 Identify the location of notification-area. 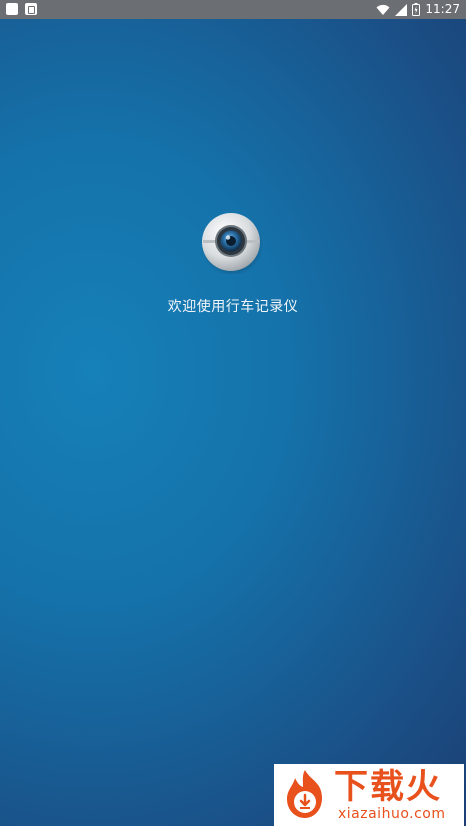
(21, 9).